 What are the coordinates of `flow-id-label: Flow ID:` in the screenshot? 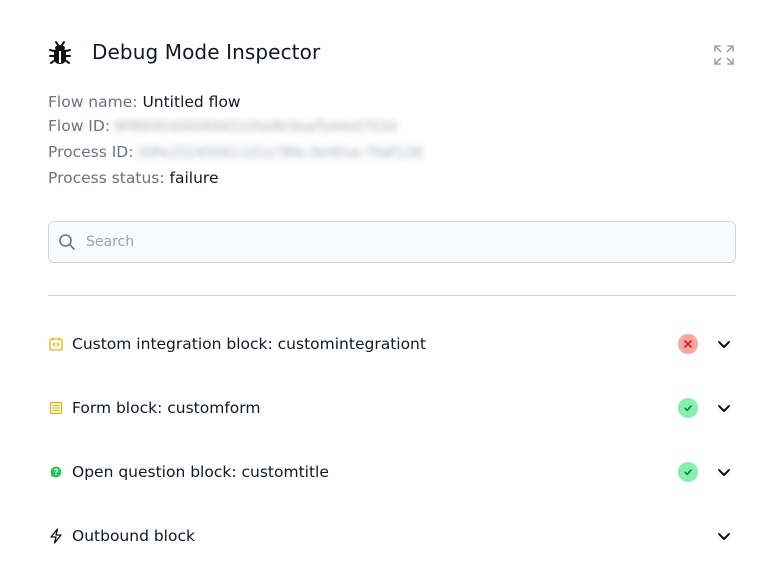 It's located at (79, 126).